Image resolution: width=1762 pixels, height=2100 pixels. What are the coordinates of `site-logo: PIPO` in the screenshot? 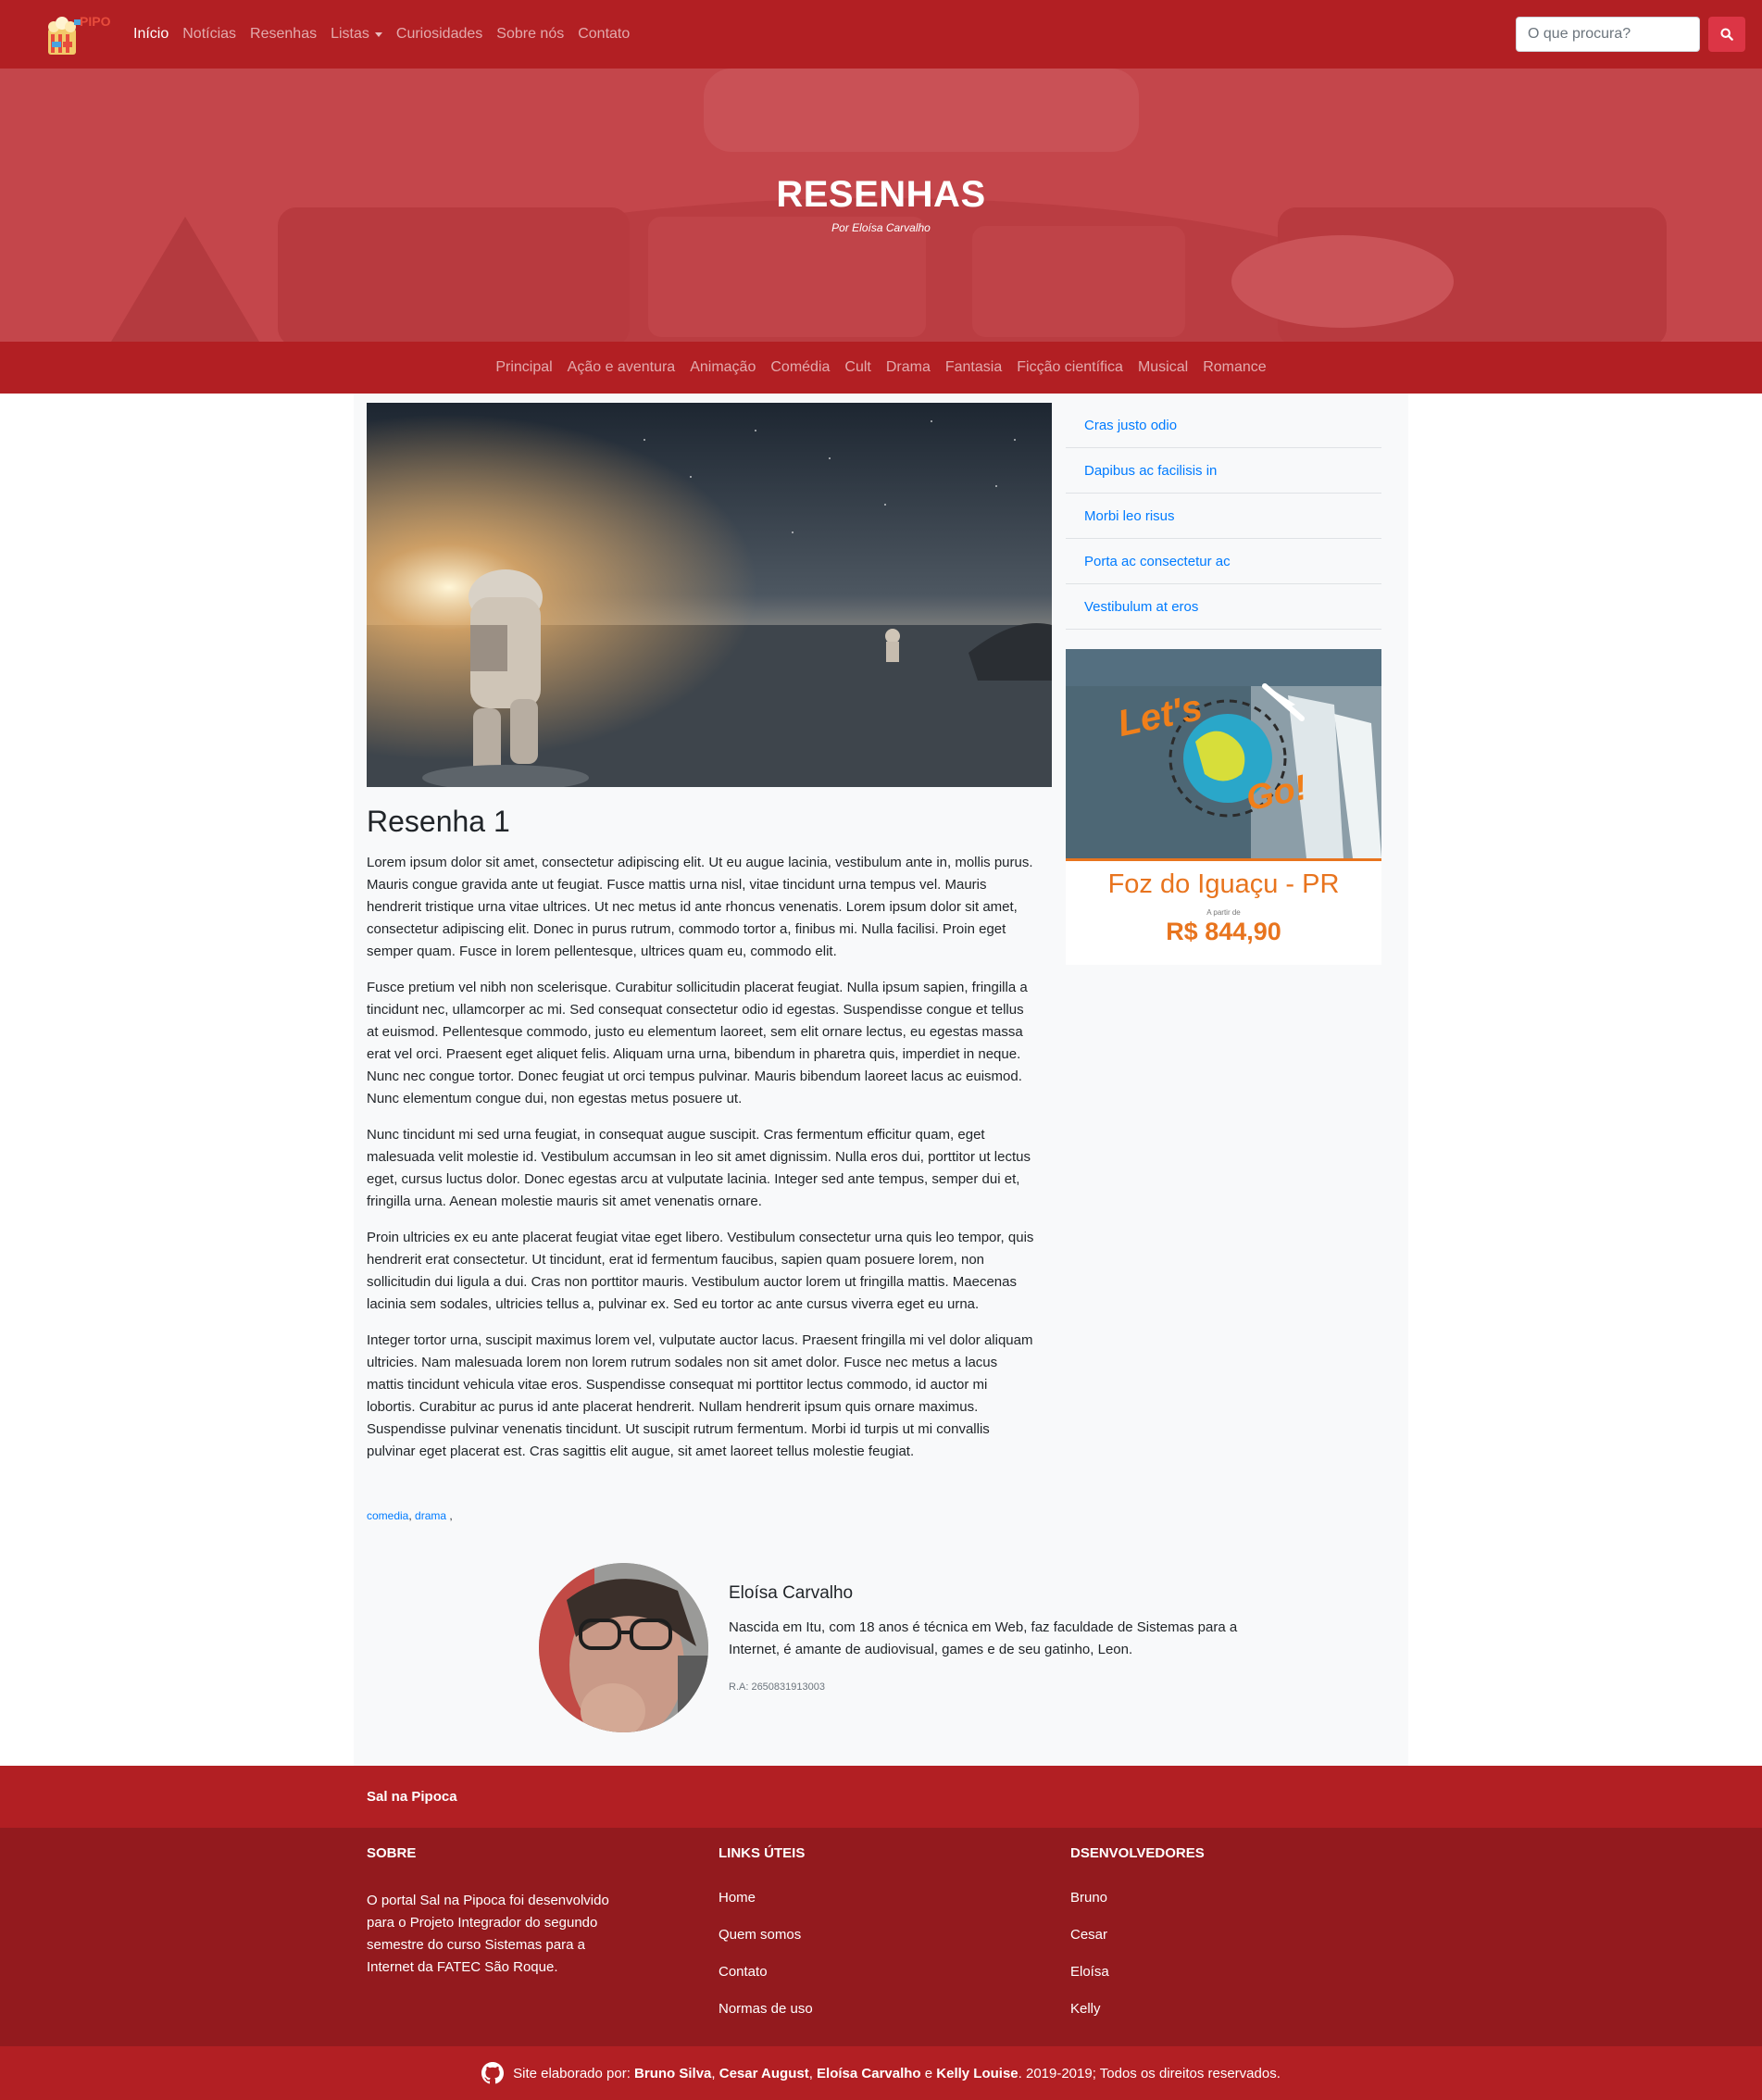 It's located at (76, 34).